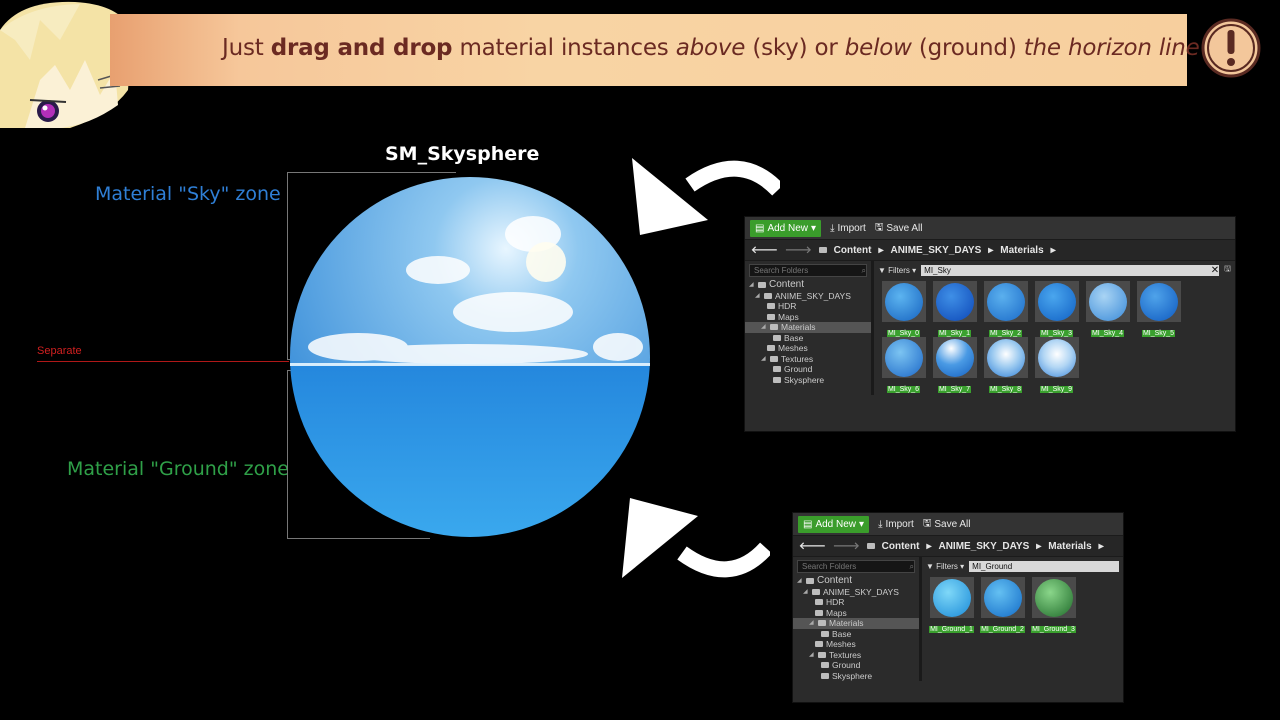 The image size is (1280, 720). What do you see at coordinates (1070, 270) in the screenshot?
I see `asset-search-input: MI_Sky ✕` at bounding box center [1070, 270].